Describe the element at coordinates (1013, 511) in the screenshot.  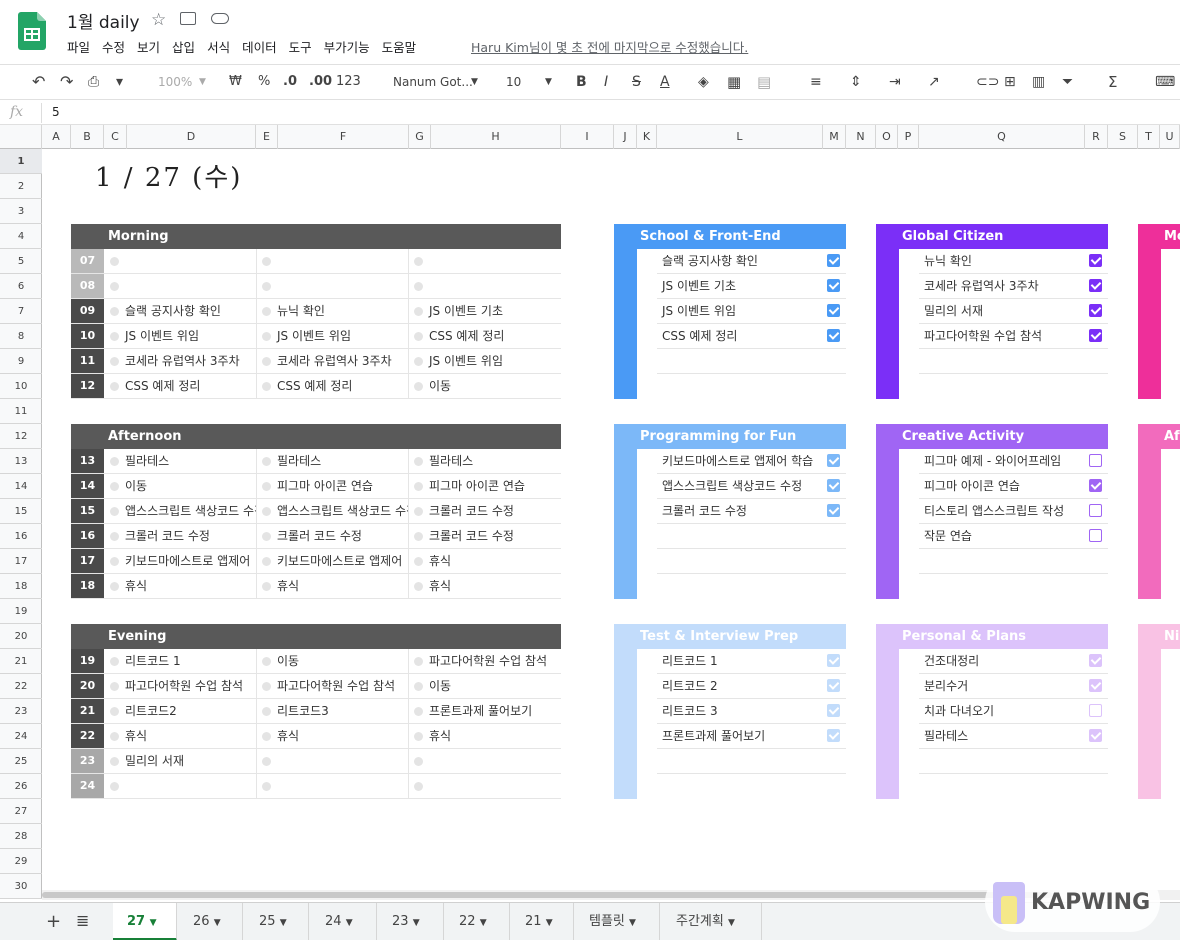
I see `task-item: 티스토리 앱스스크립트 작성` at that location.